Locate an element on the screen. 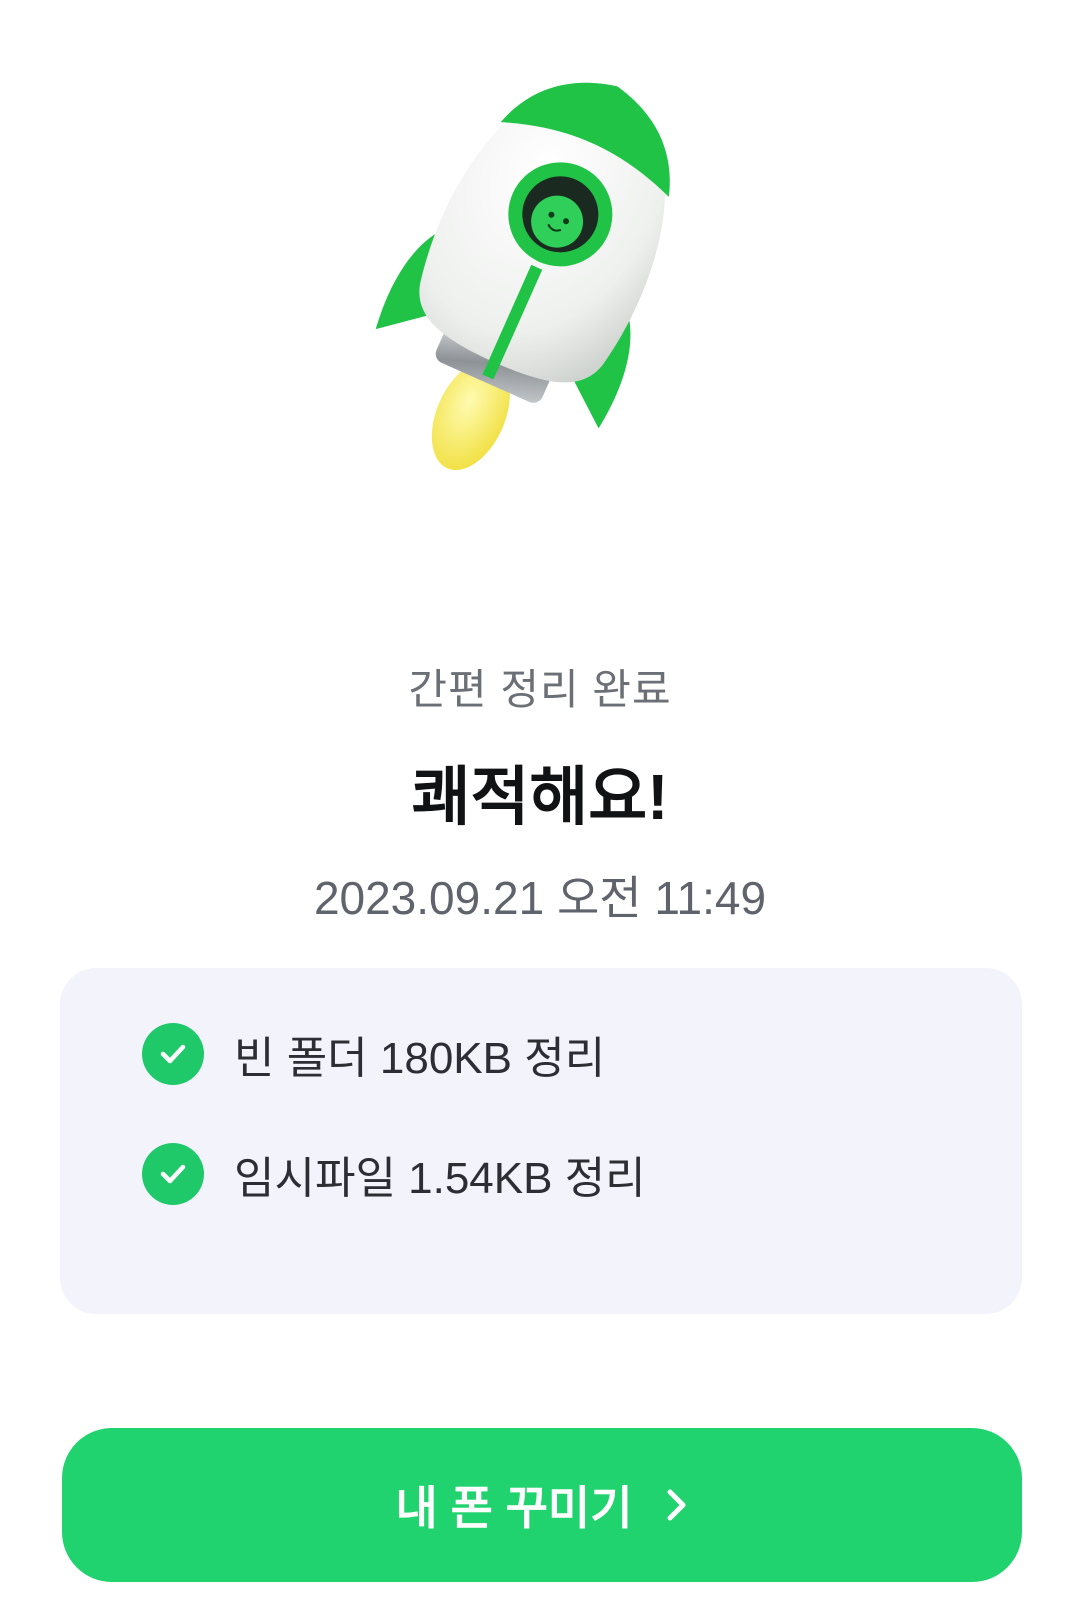 The image size is (1080, 1602). list-item-label: 임시파일 1.54KB 정리 is located at coordinates (440, 1178).